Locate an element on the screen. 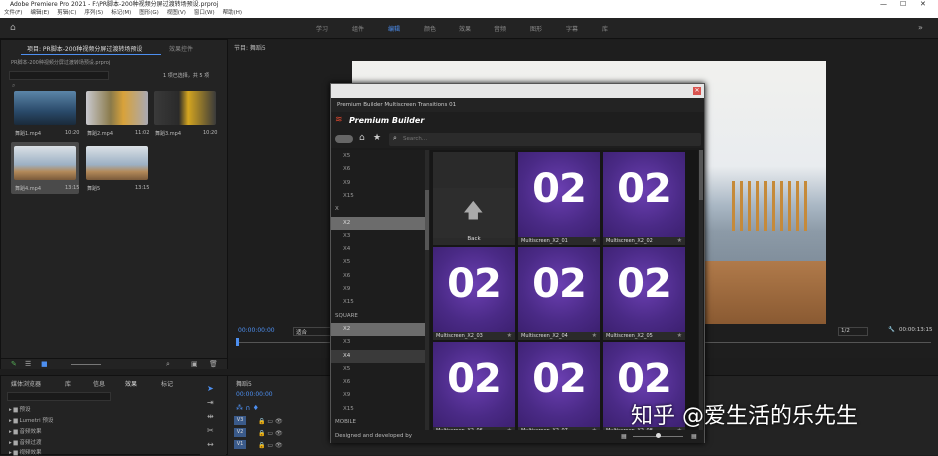 Image resolution: width=938 pixels, height=456 pixels. menu-clip: 剪辑(C) is located at coordinates (66, 13).